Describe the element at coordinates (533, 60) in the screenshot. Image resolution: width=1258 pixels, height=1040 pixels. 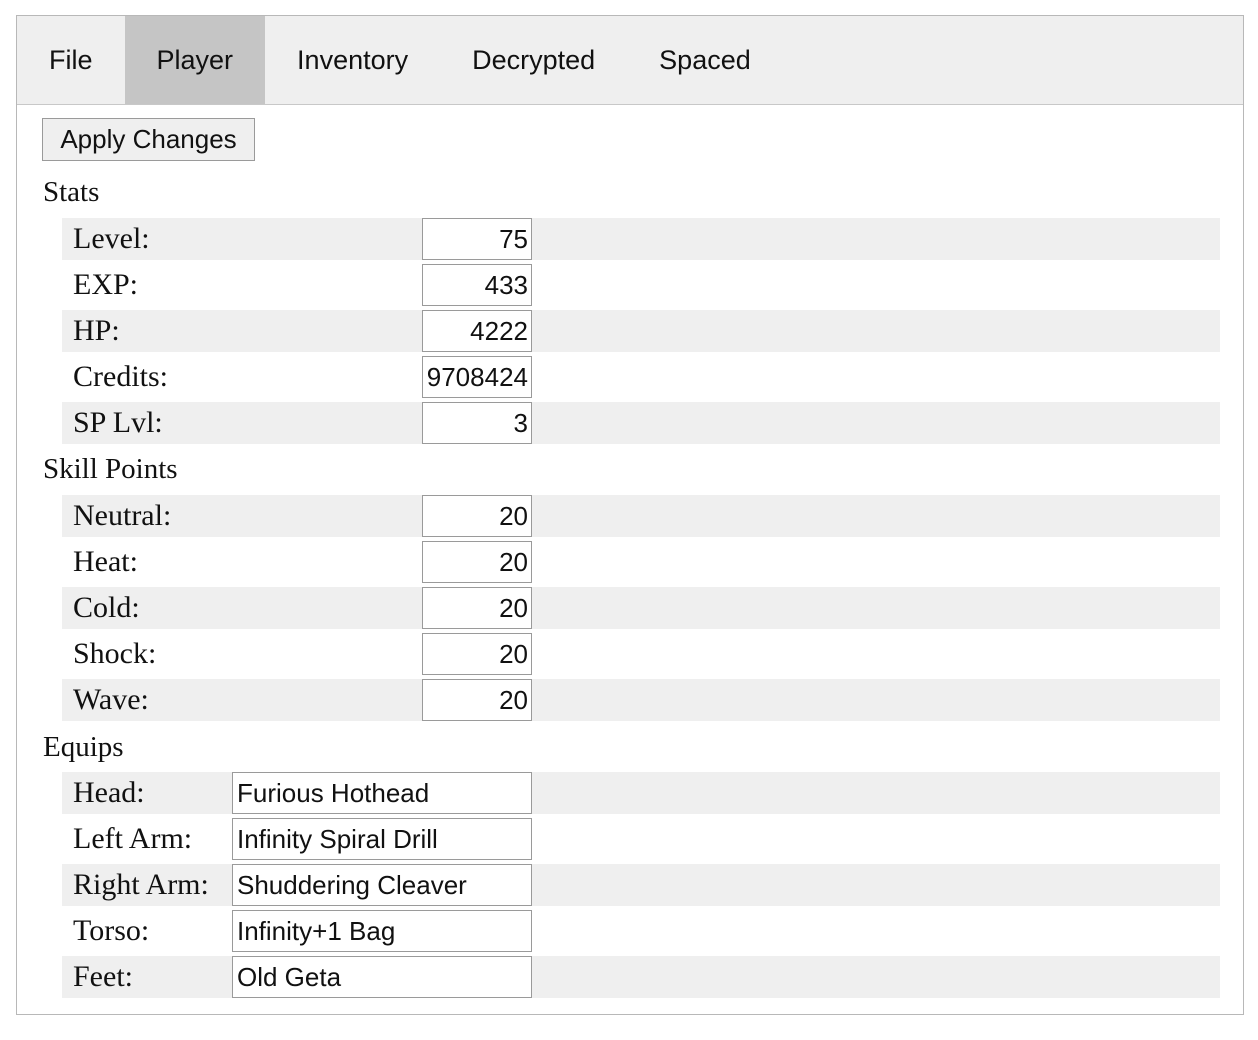
I see `tab-decrypted: Decrypted` at that location.